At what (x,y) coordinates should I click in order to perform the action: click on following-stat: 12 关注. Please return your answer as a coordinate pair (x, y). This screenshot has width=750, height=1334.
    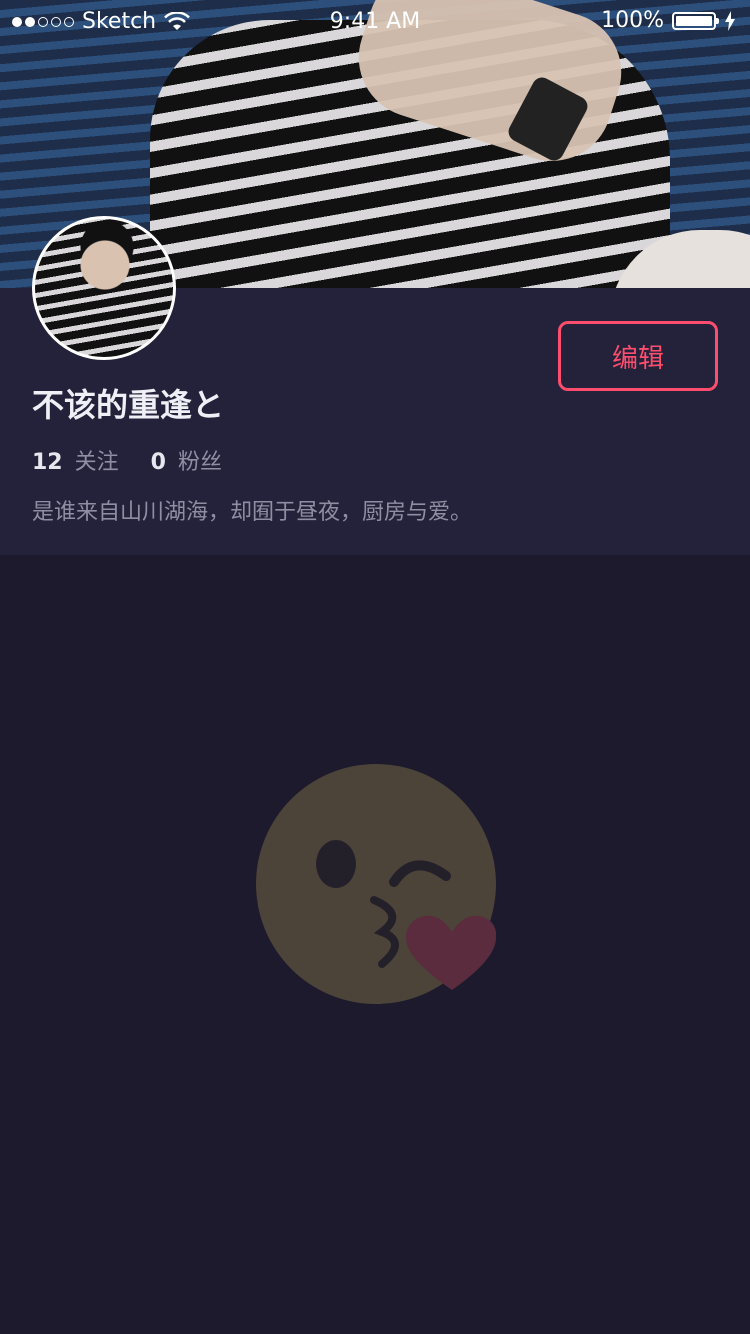
    Looking at the image, I should click on (75, 460).